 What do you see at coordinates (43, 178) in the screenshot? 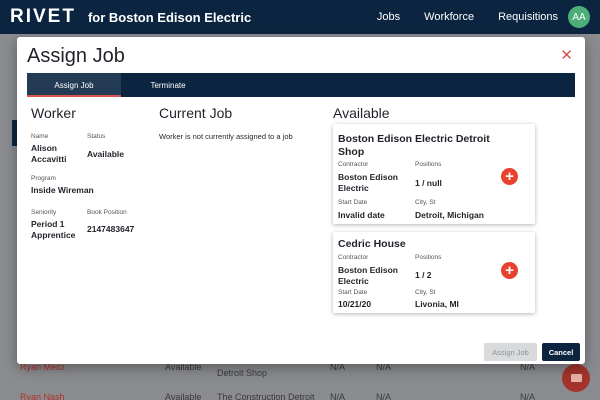
I see `program-label: Program` at bounding box center [43, 178].